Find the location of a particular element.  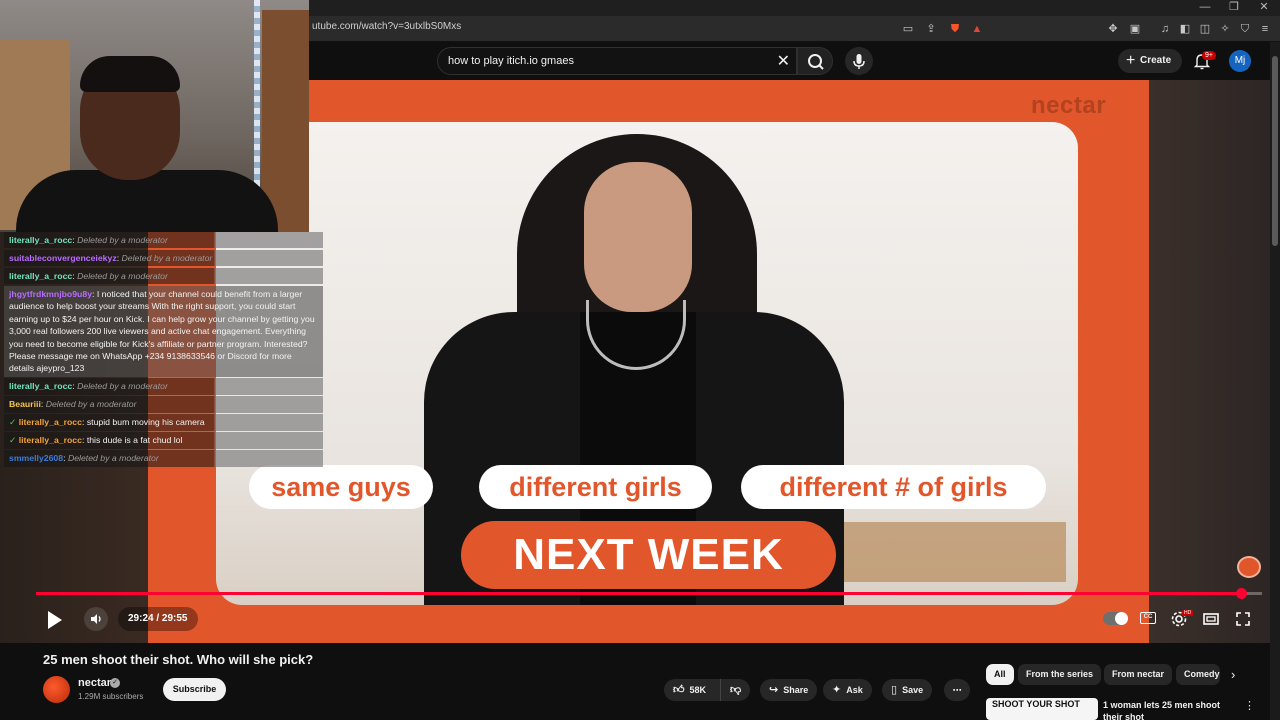

search-button is located at coordinates (815, 61).